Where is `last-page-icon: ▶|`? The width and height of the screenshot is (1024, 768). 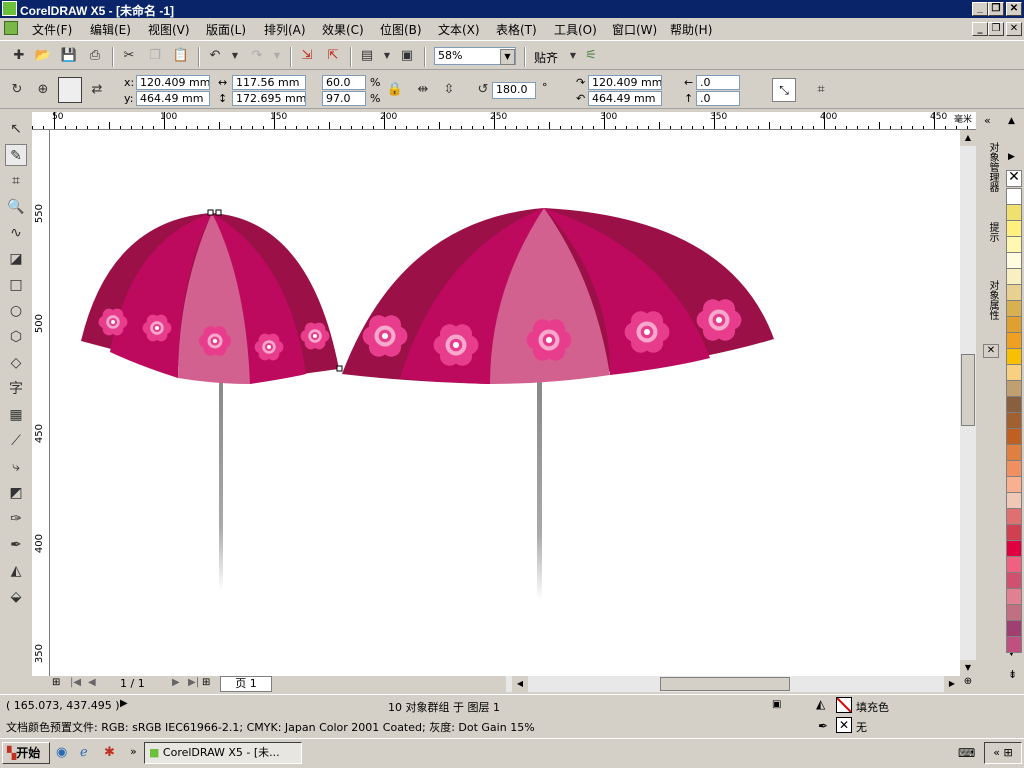
last-page-icon: ▶| is located at coordinates (193, 682).